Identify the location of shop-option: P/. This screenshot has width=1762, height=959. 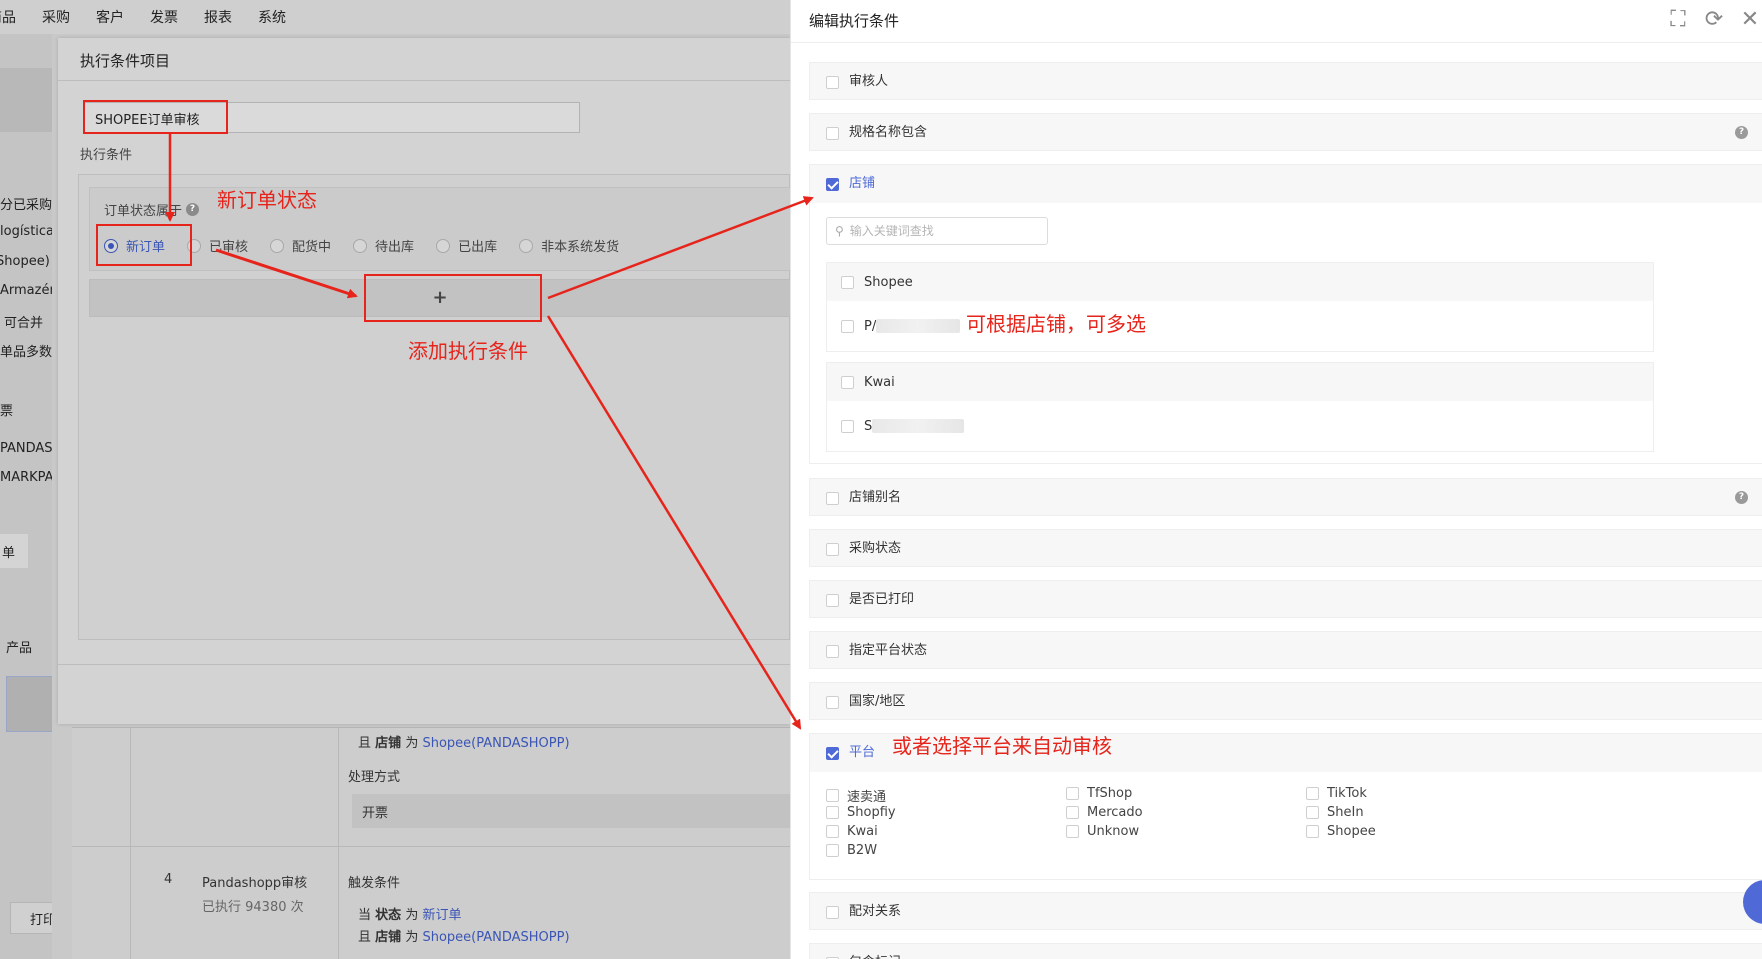
(1240, 326).